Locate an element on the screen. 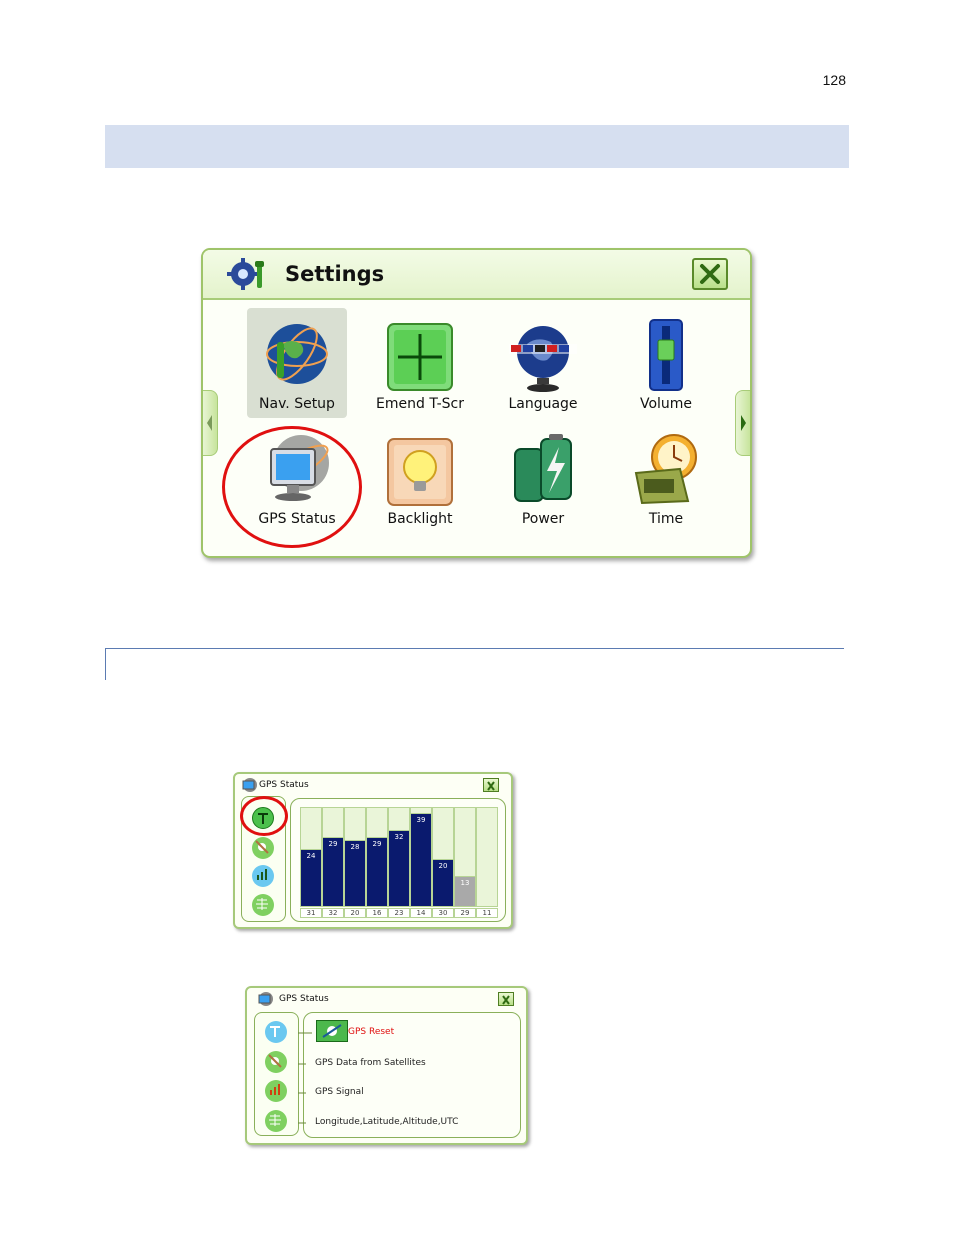 Image resolution: width=954 pixels, height=1235 pixels. signal-value: 32 is located at coordinates (399, 837).